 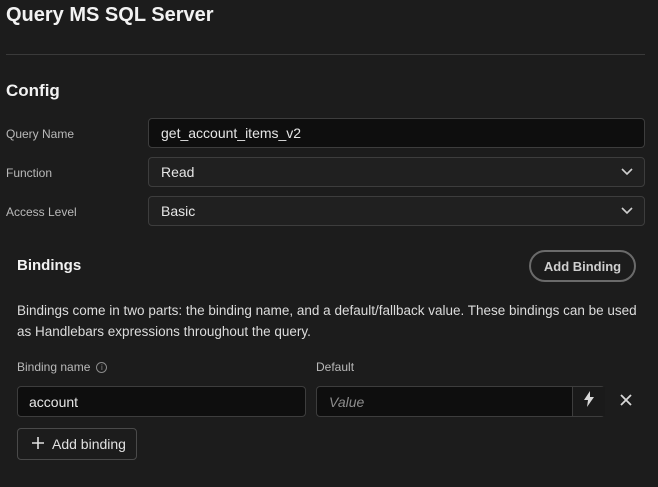 What do you see at coordinates (161, 401) in the screenshot?
I see `binding-name-input: account` at bounding box center [161, 401].